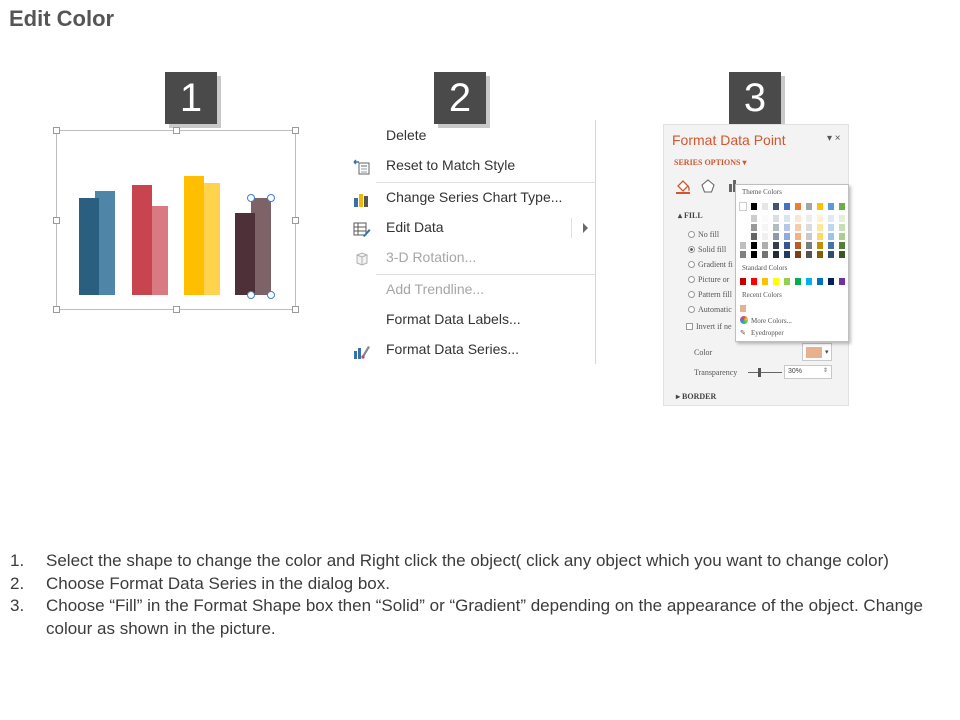 This screenshot has height=720, width=960. What do you see at coordinates (765, 372) in the screenshot?
I see `transparency-slider-track` at bounding box center [765, 372].